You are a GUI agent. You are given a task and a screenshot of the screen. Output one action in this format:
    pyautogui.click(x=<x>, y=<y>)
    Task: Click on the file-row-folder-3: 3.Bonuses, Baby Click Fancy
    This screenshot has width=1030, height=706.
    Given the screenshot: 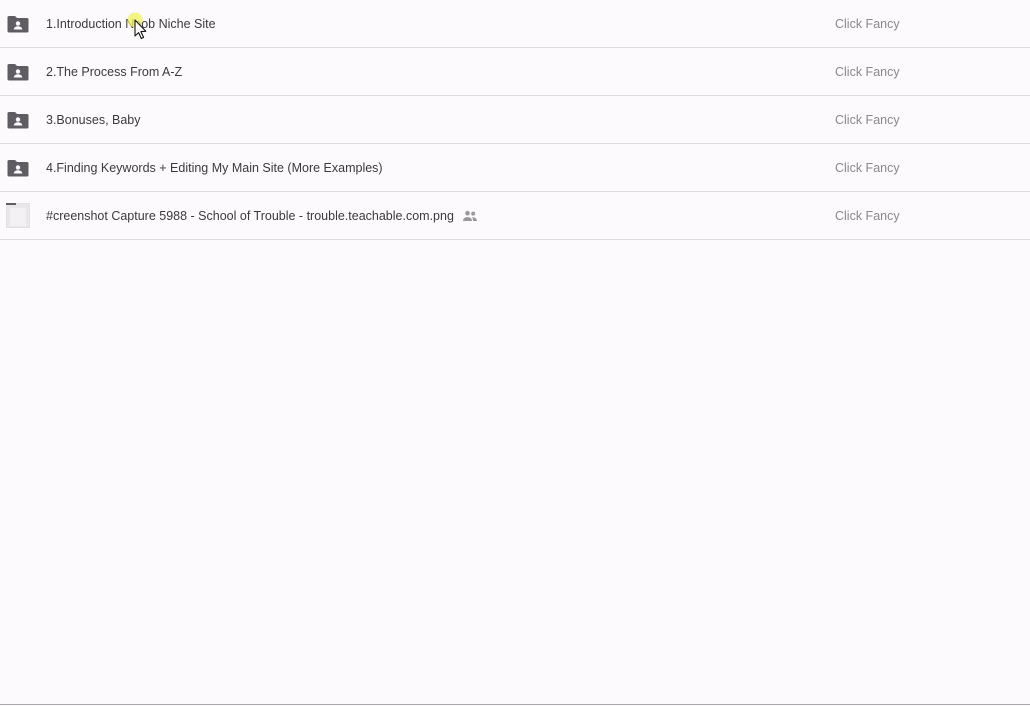 What is the action you would take?
    pyautogui.click(x=515, y=120)
    